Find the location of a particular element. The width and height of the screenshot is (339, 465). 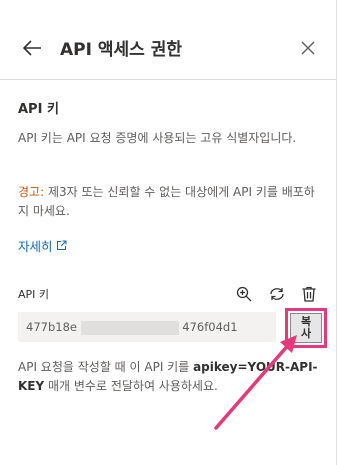

warning-label: 경고: is located at coordinates (31, 192).